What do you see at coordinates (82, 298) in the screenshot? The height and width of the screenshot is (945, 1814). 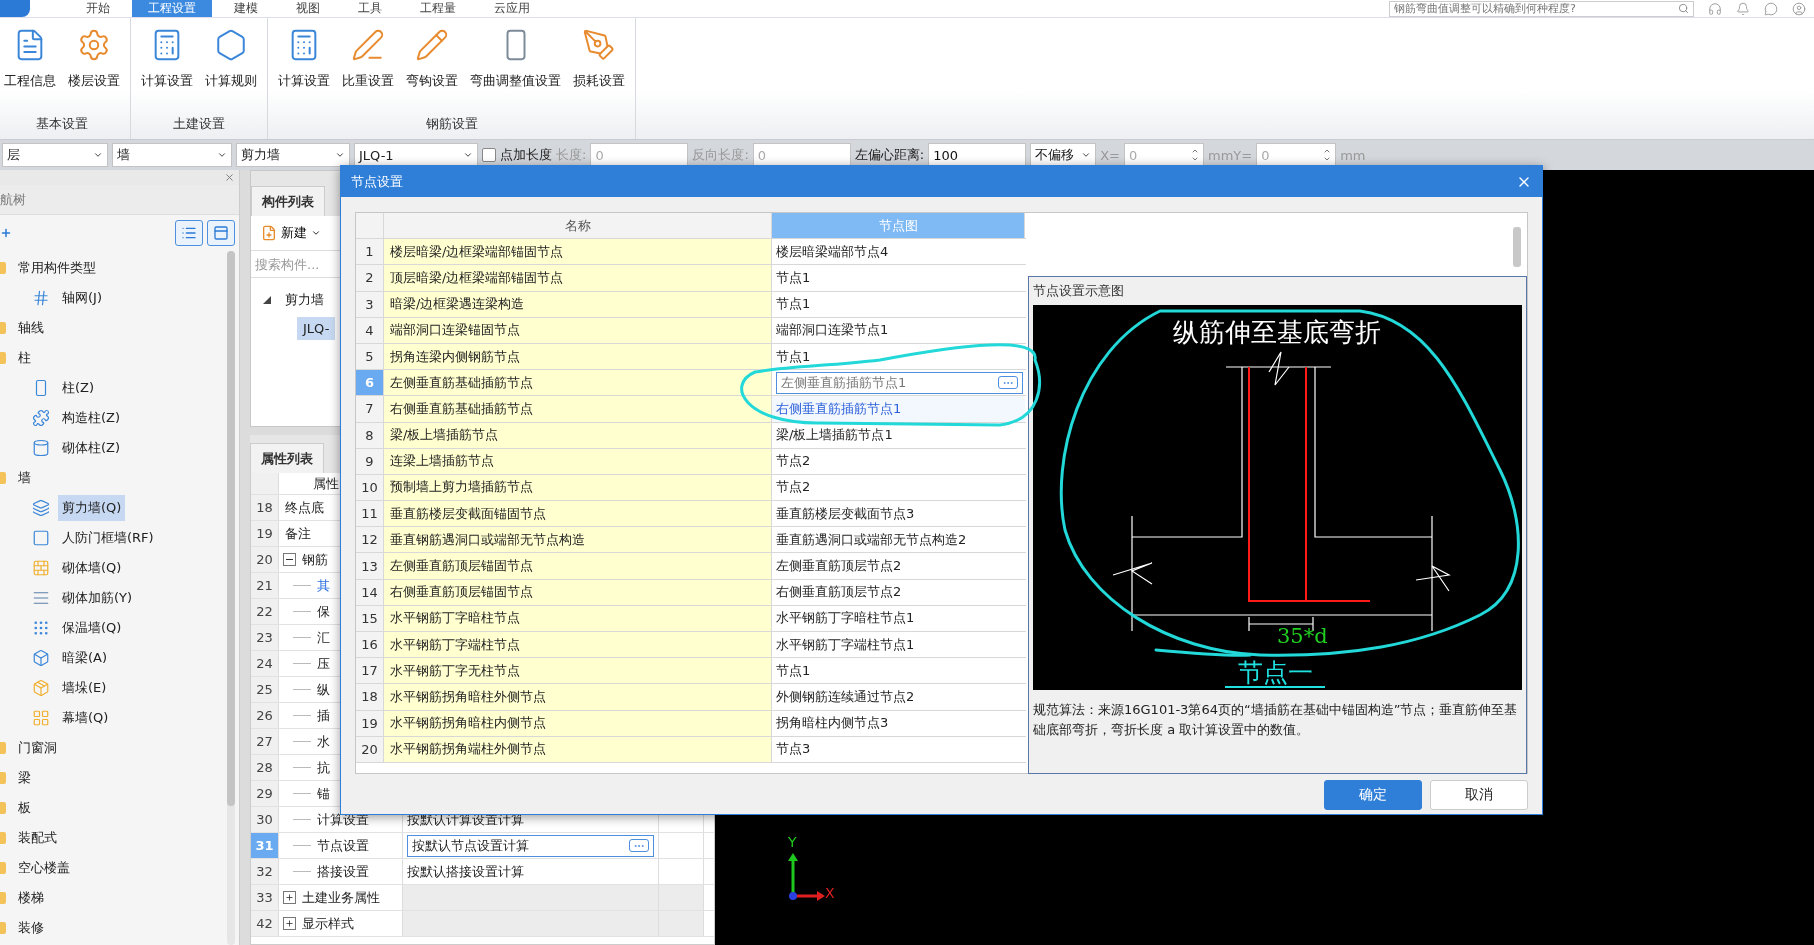 I see `tree-item: 轴网(J)` at bounding box center [82, 298].